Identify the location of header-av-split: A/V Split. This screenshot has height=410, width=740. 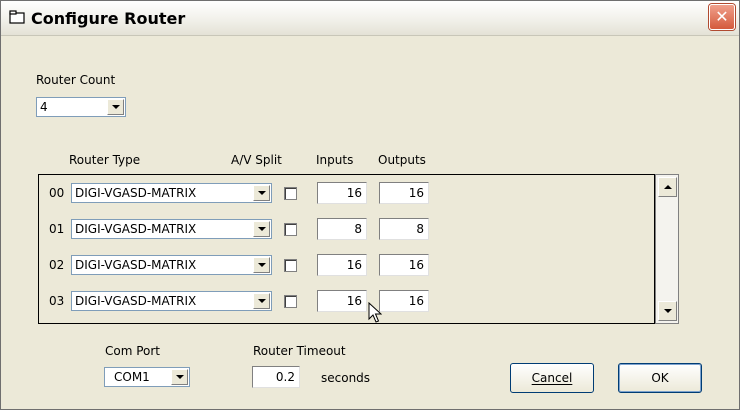
(256, 160).